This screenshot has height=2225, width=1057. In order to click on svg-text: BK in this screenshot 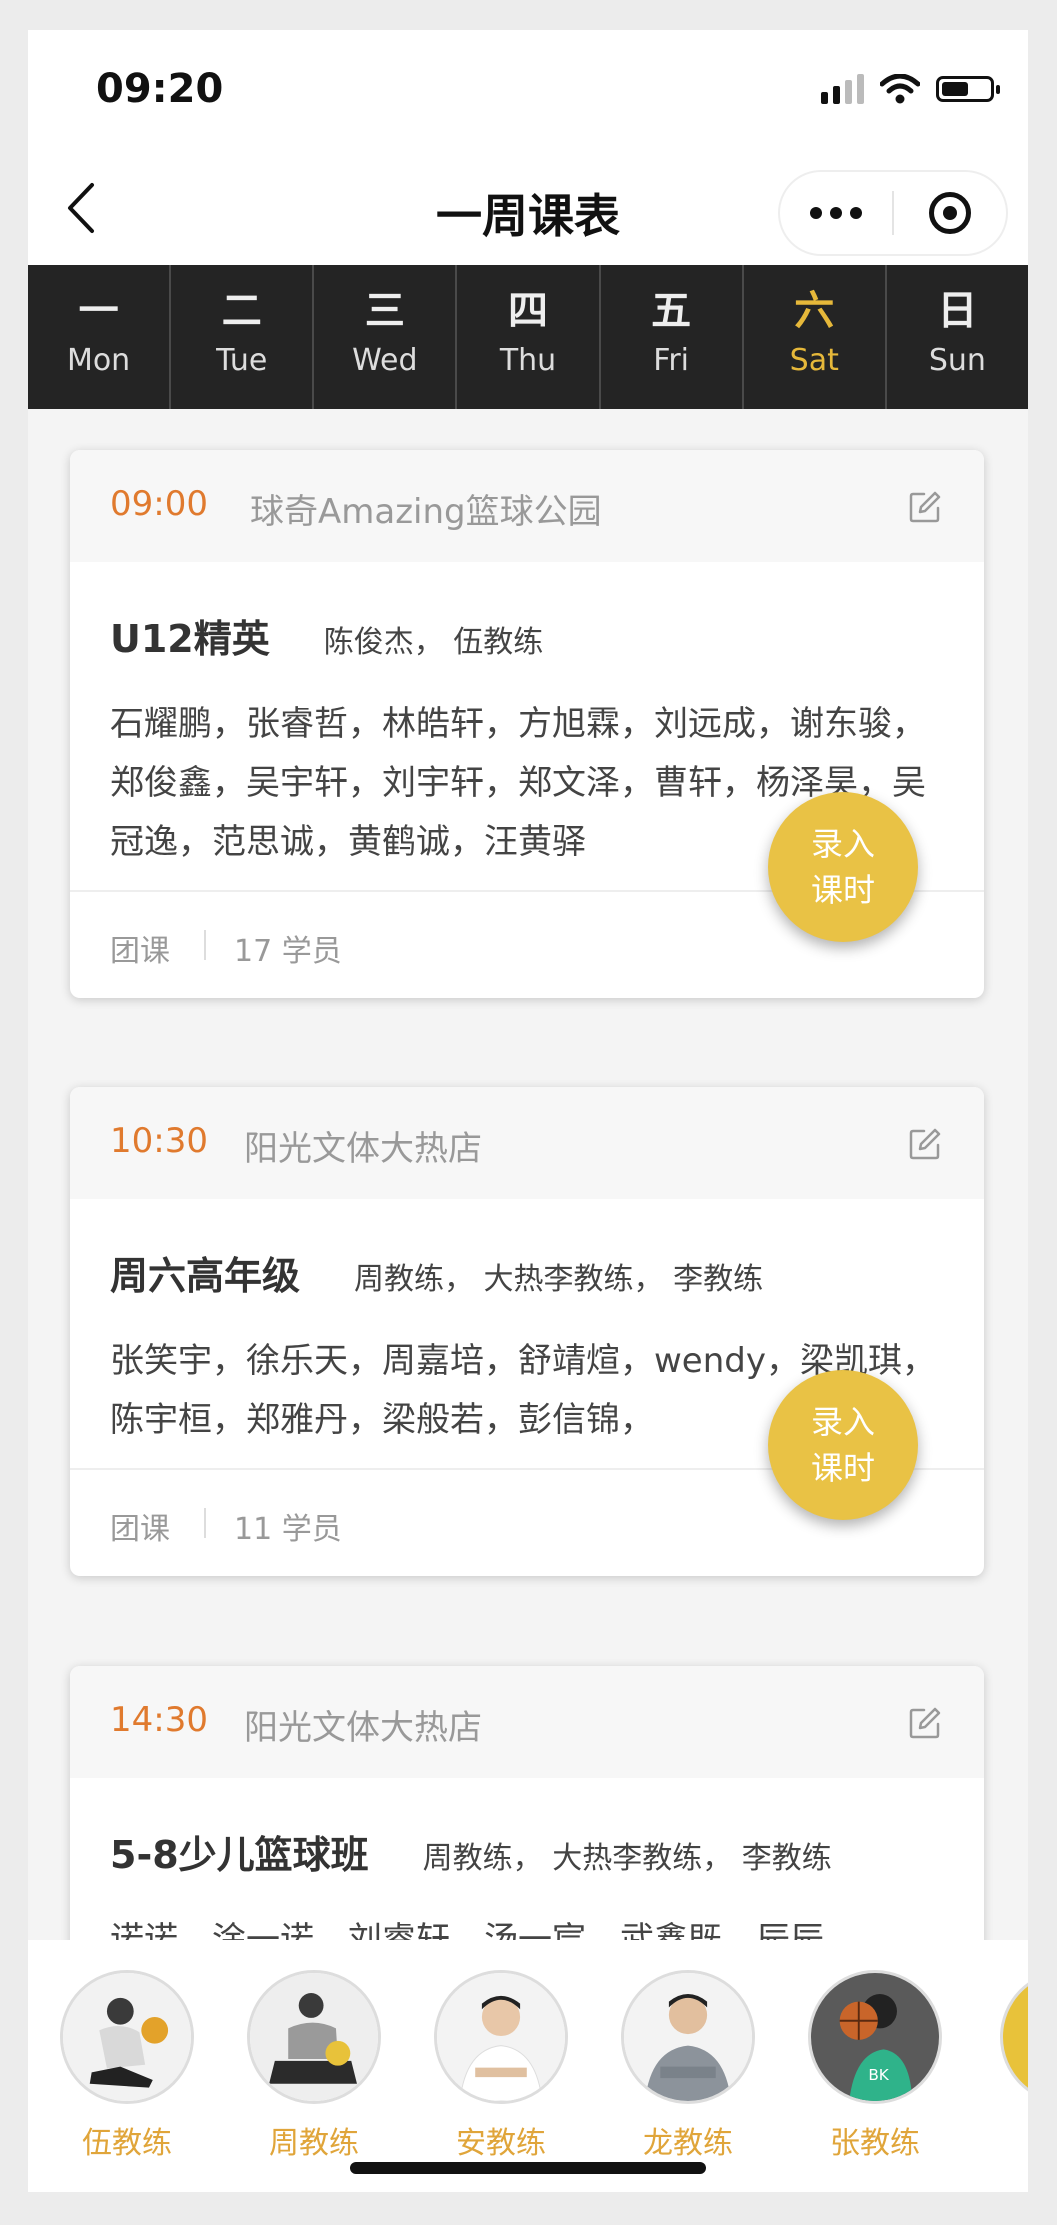, I will do `click(878, 2075)`.